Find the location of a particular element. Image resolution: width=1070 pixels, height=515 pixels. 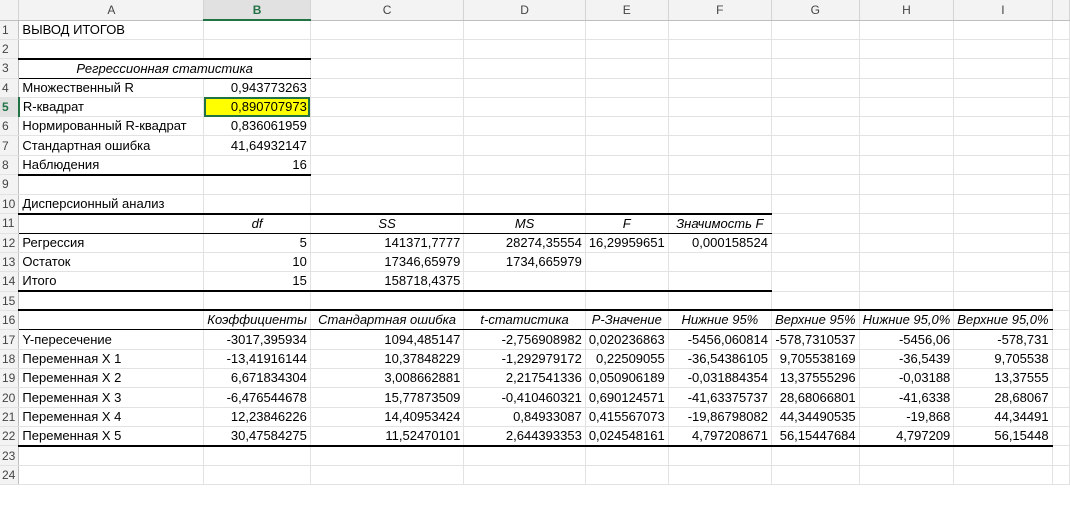

row-header: 9 is located at coordinates (10, 184).